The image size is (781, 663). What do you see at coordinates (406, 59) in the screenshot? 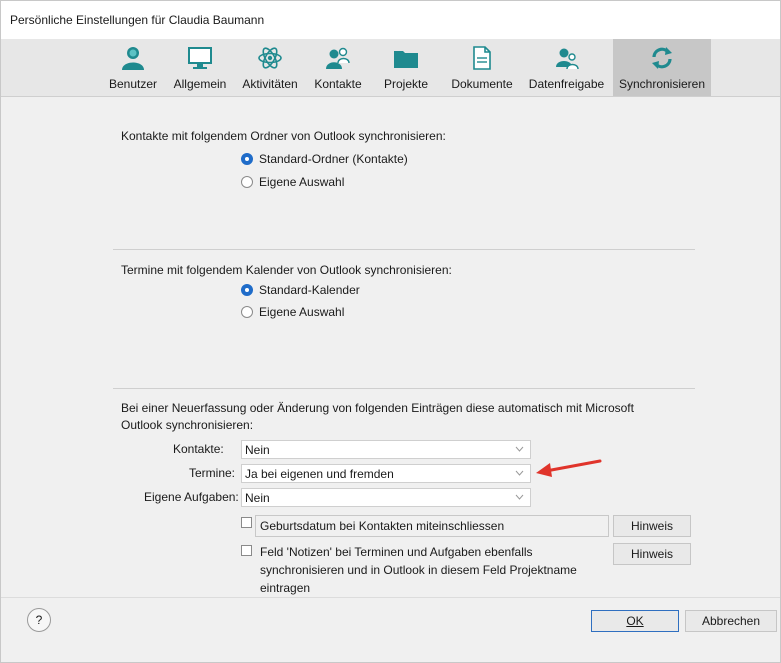
I see `folder-icon` at bounding box center [406, 59].